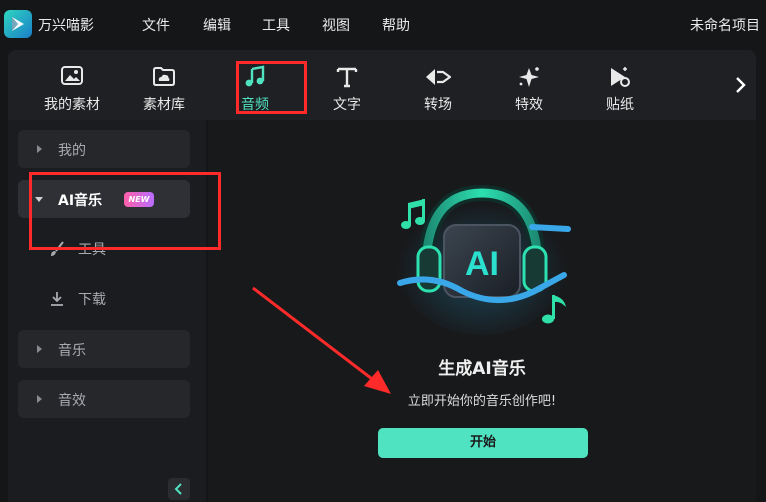 The image size is (766, 502). I want to click on tab-my-media: 我的素材, so click(72, 85).